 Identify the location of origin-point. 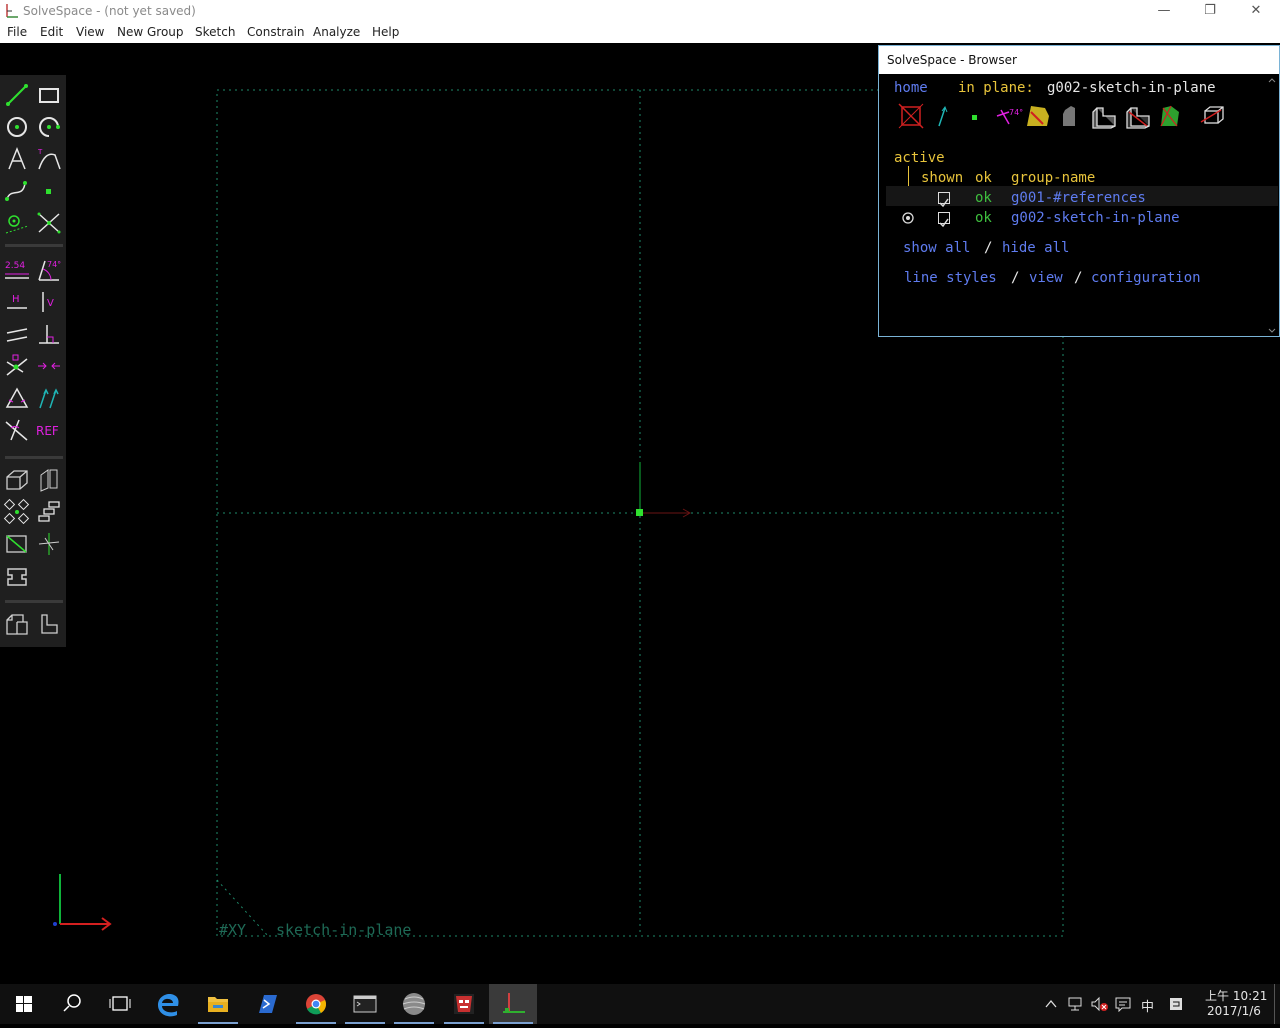
(639, 512).